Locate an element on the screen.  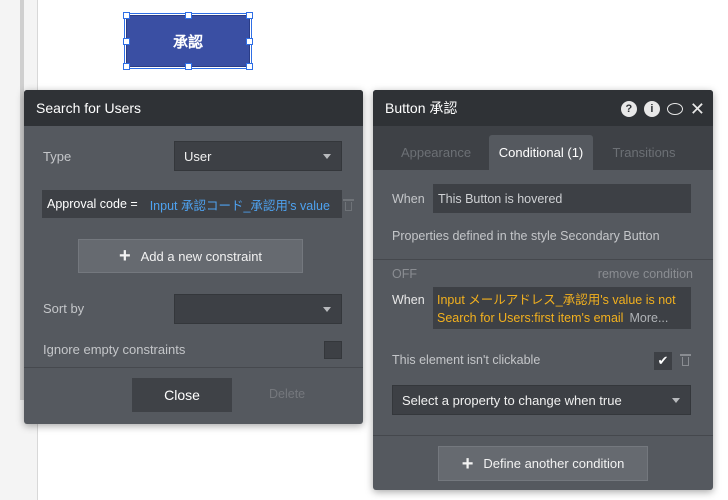
question-circle-icon: ? is located at coordinates (628, 109).